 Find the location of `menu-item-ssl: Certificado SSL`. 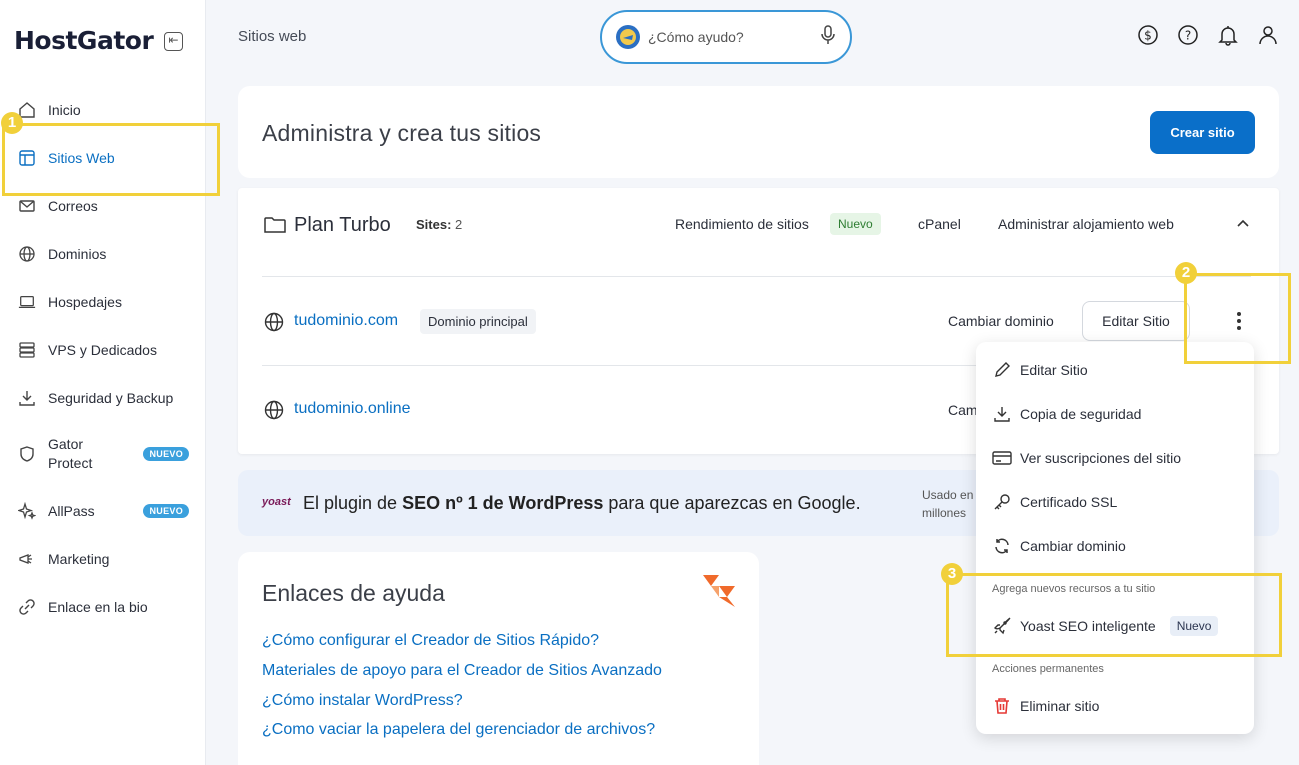

menu-item-ssl: Certificado SSL is located at coordinates (1115, 502).